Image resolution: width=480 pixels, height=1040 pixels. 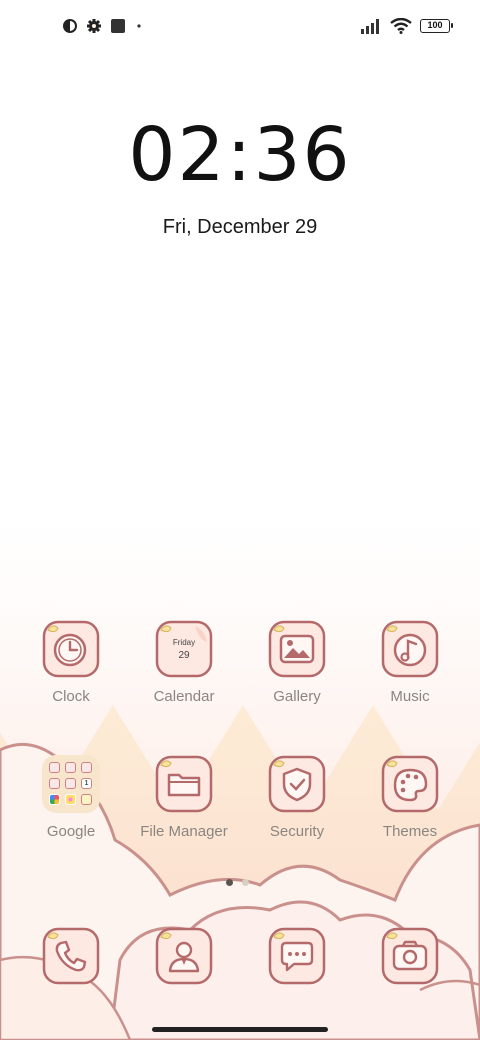 What do you see at coordinates (297, 831) in the screenshot?
I see `app-label: Security` at bounding box center [297, 831].